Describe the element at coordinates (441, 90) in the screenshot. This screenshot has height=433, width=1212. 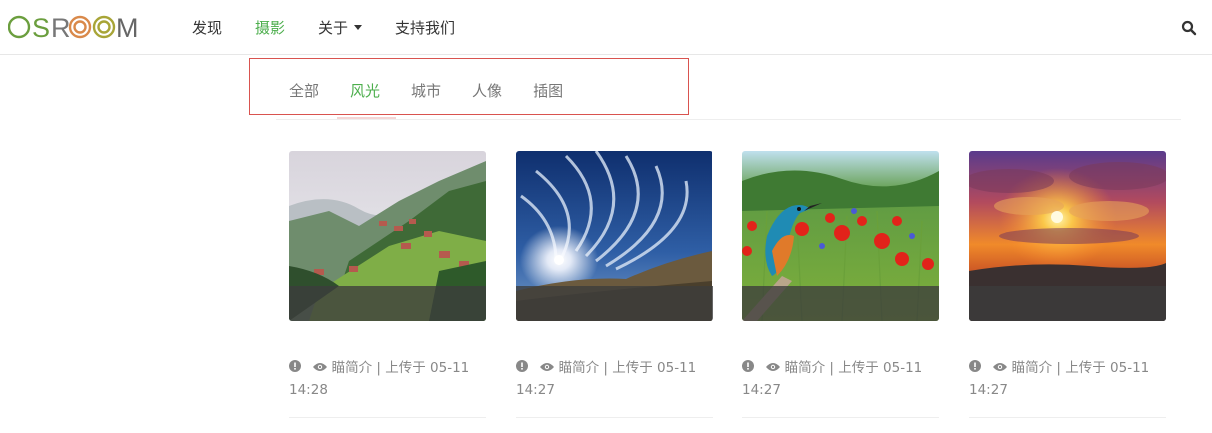
I see `category-tabs: 全部 风光 城市 人像 插图` at that location.